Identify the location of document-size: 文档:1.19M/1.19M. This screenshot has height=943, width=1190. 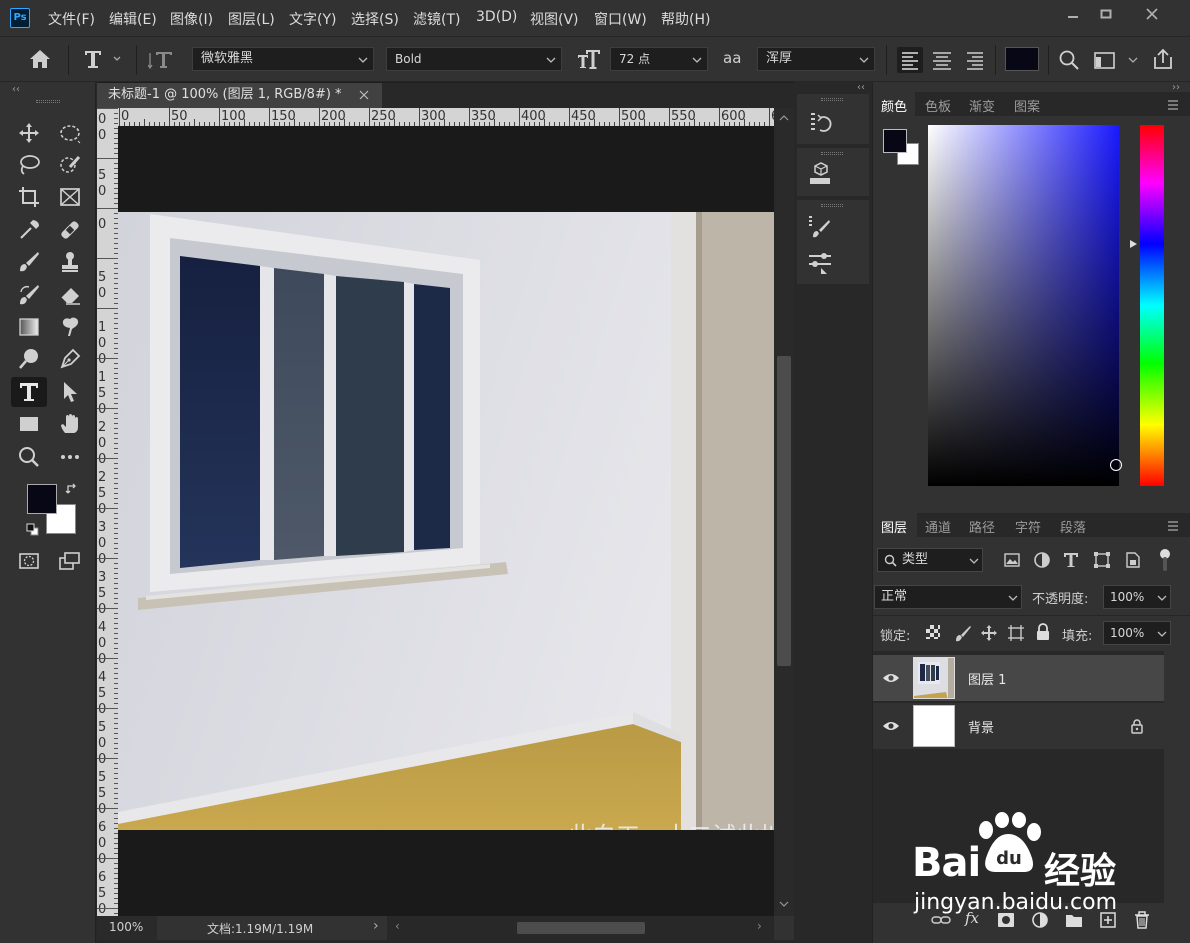
(260, 928).